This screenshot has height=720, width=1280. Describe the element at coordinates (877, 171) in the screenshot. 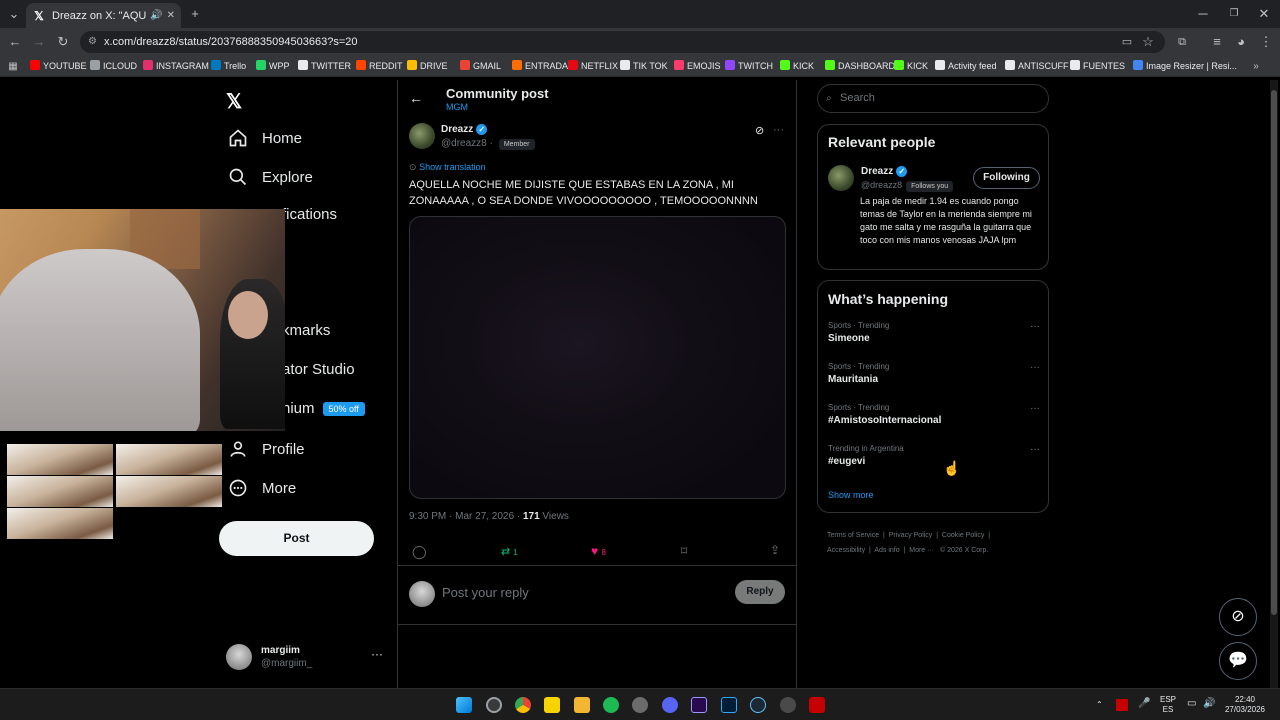

I see `relevant-name: Dreazz` at that location.